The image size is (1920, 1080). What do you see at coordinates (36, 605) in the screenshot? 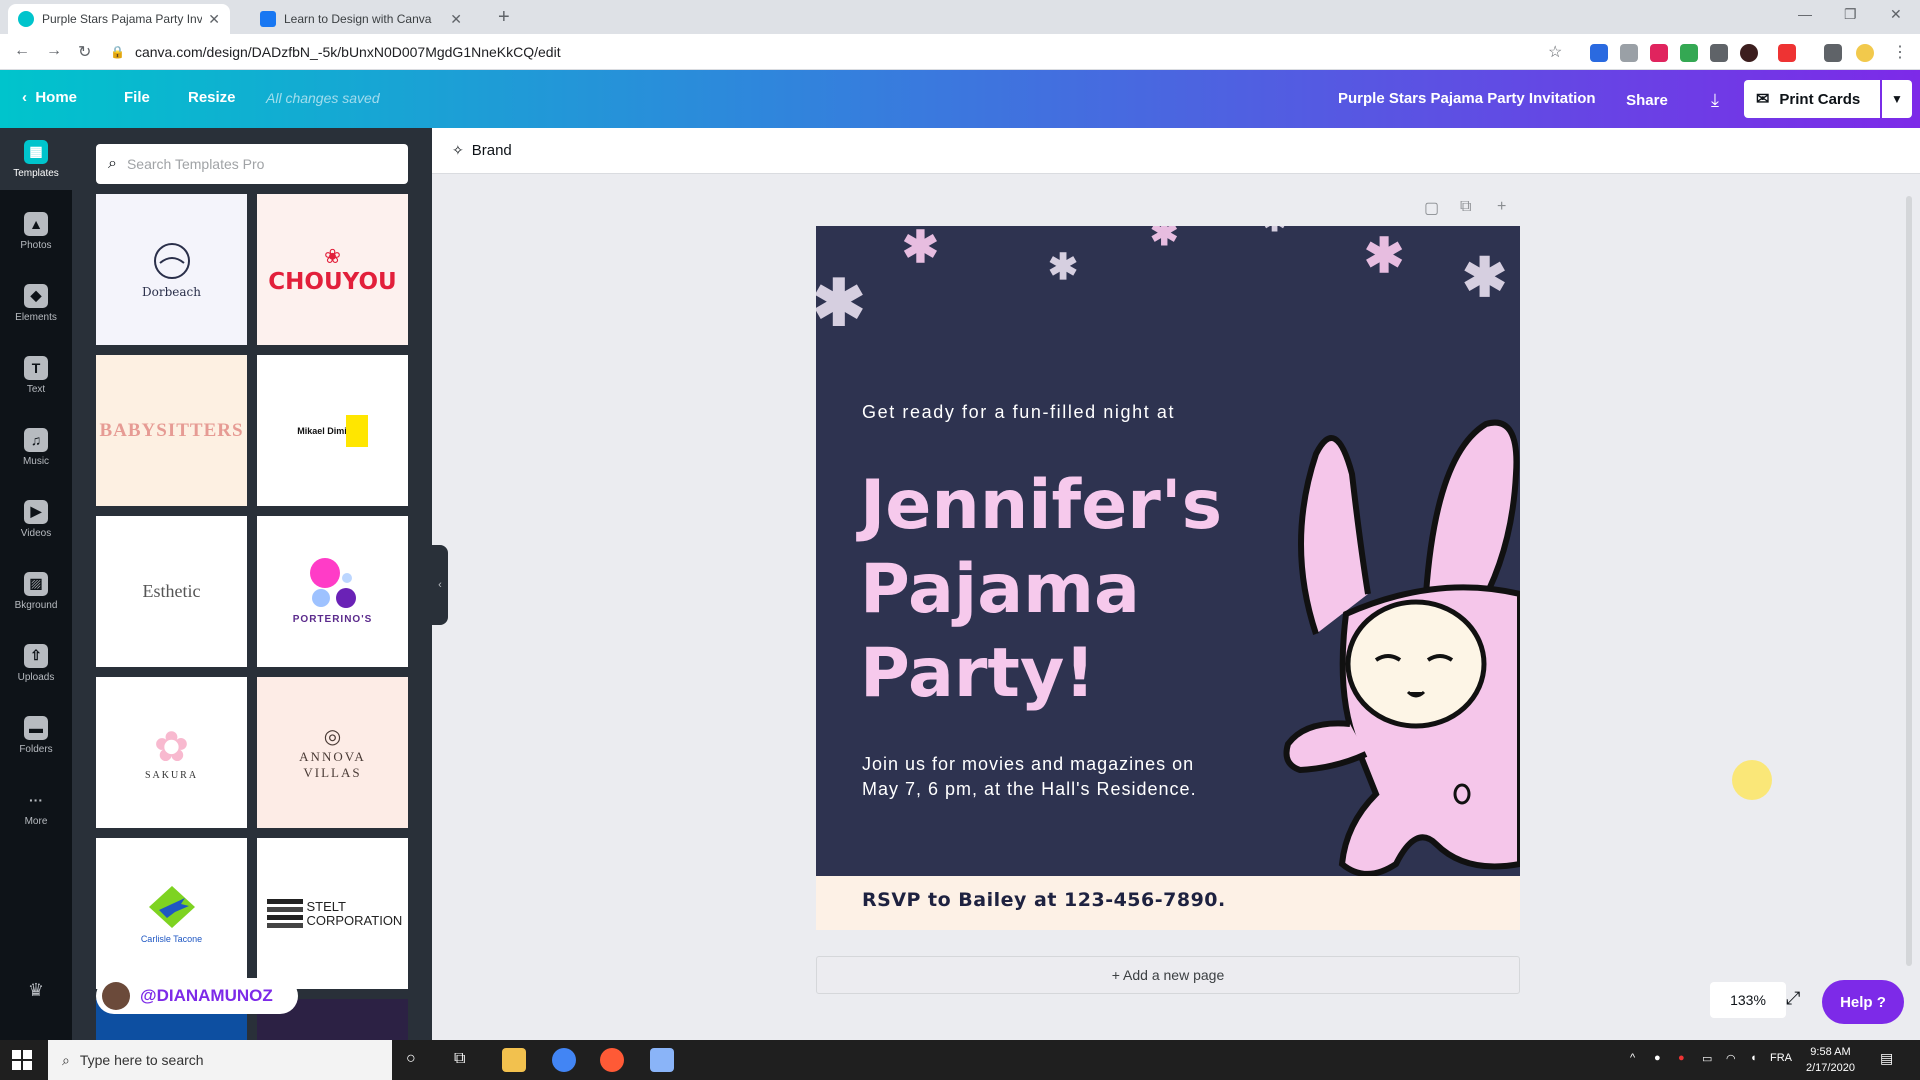
I see `rail-item-label: Bkground` at bounding box center [36, 605].